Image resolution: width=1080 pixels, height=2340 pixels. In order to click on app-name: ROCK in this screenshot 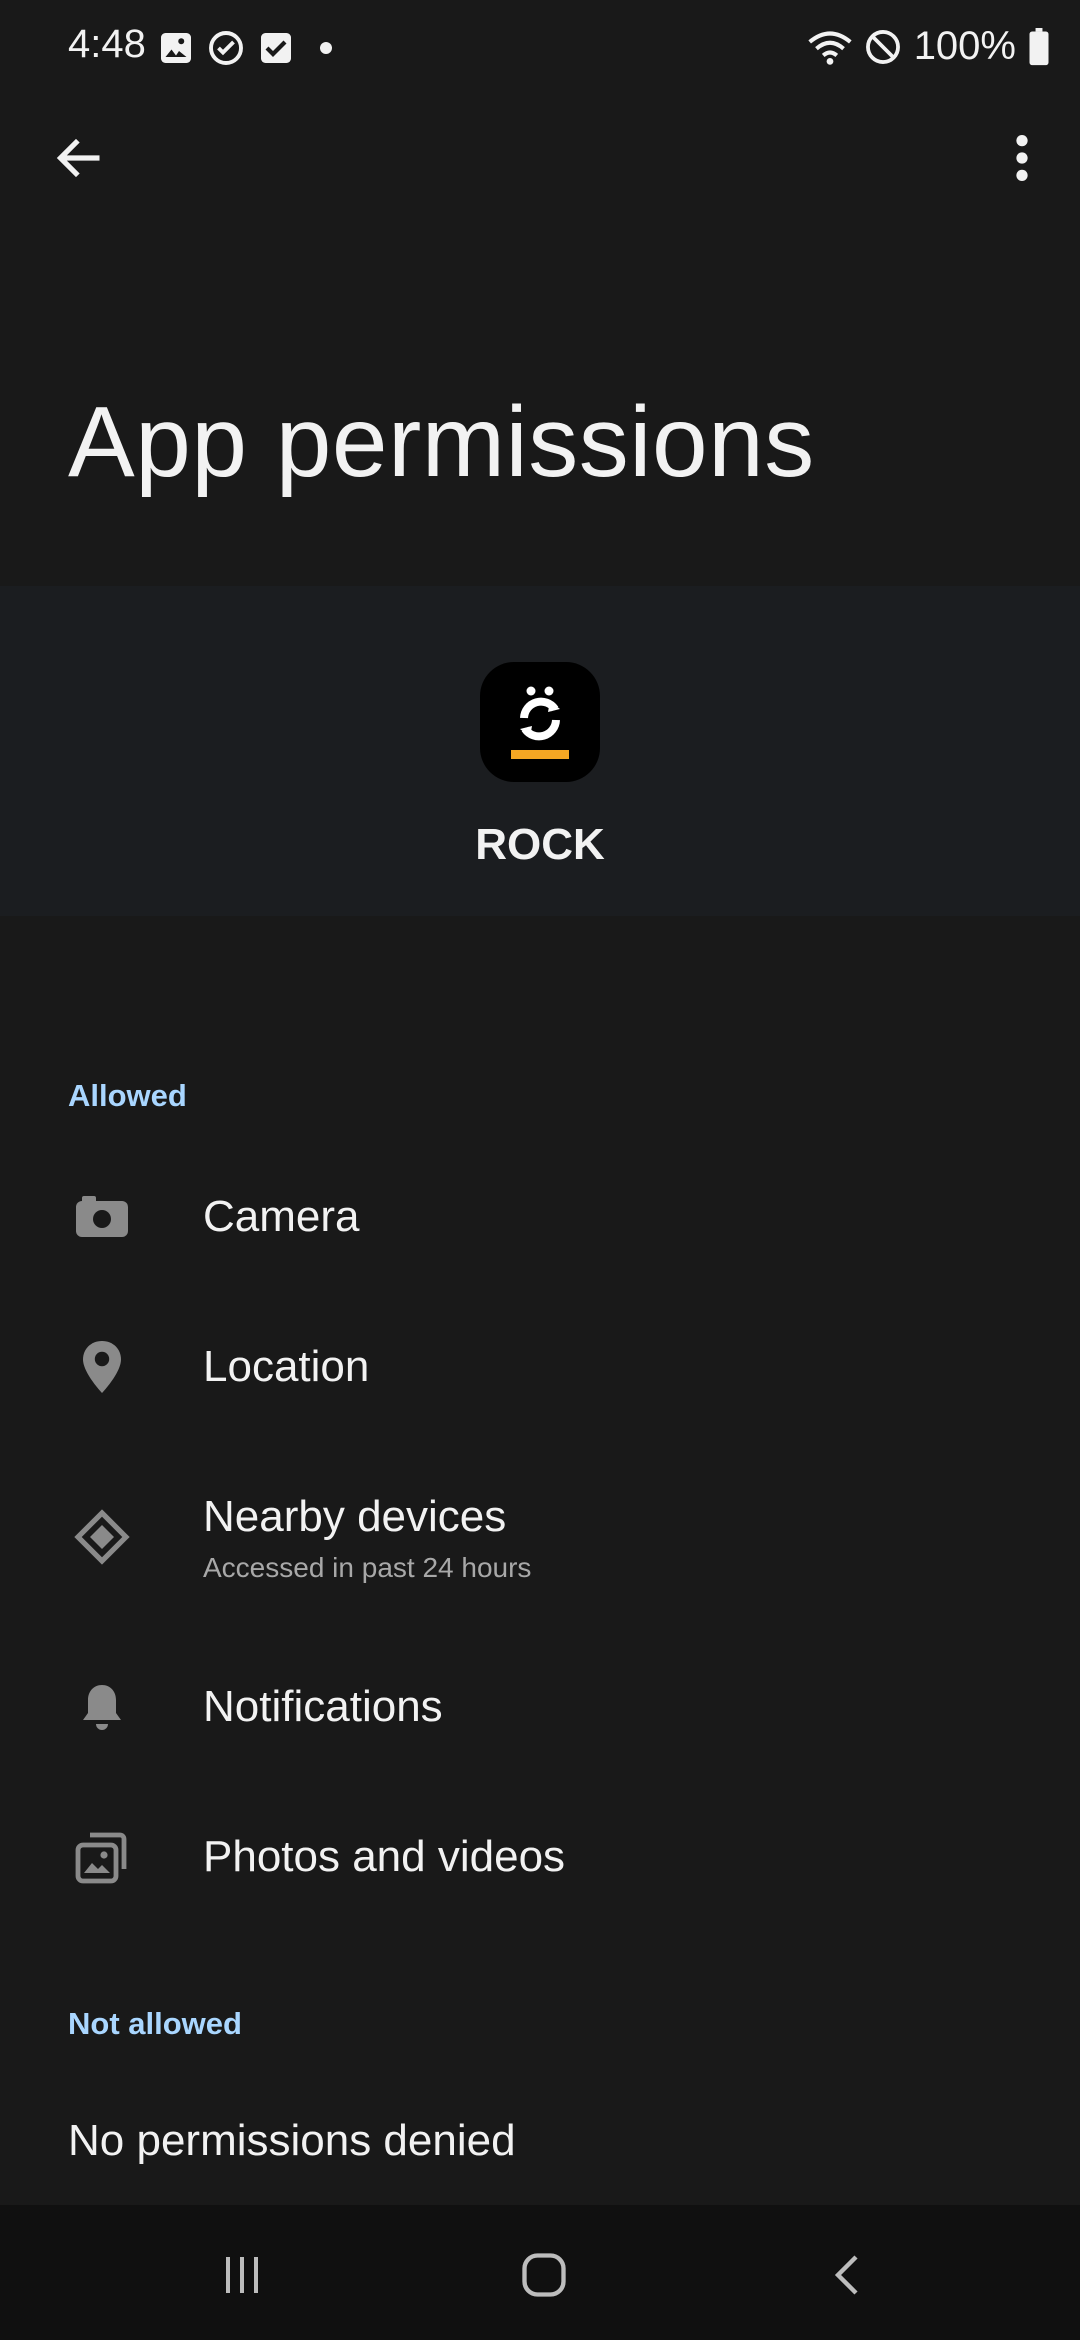, I will do `click(540, 844)`.